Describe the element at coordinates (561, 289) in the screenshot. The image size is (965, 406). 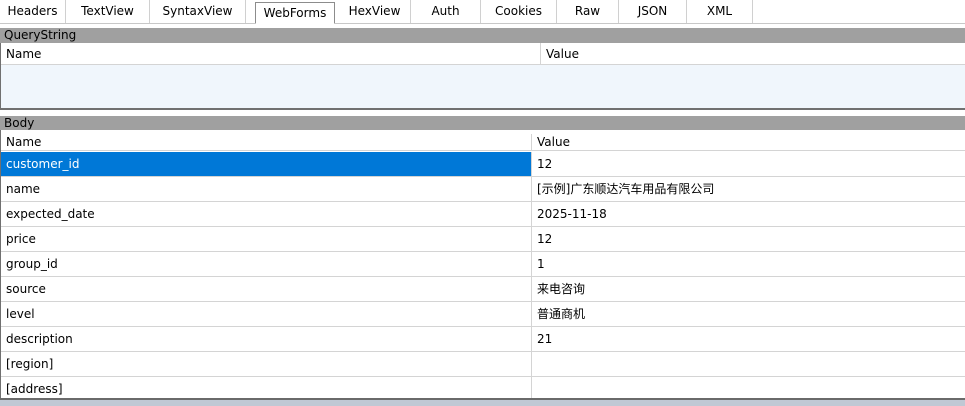
I see `row-value: 来电咨询` at that location.